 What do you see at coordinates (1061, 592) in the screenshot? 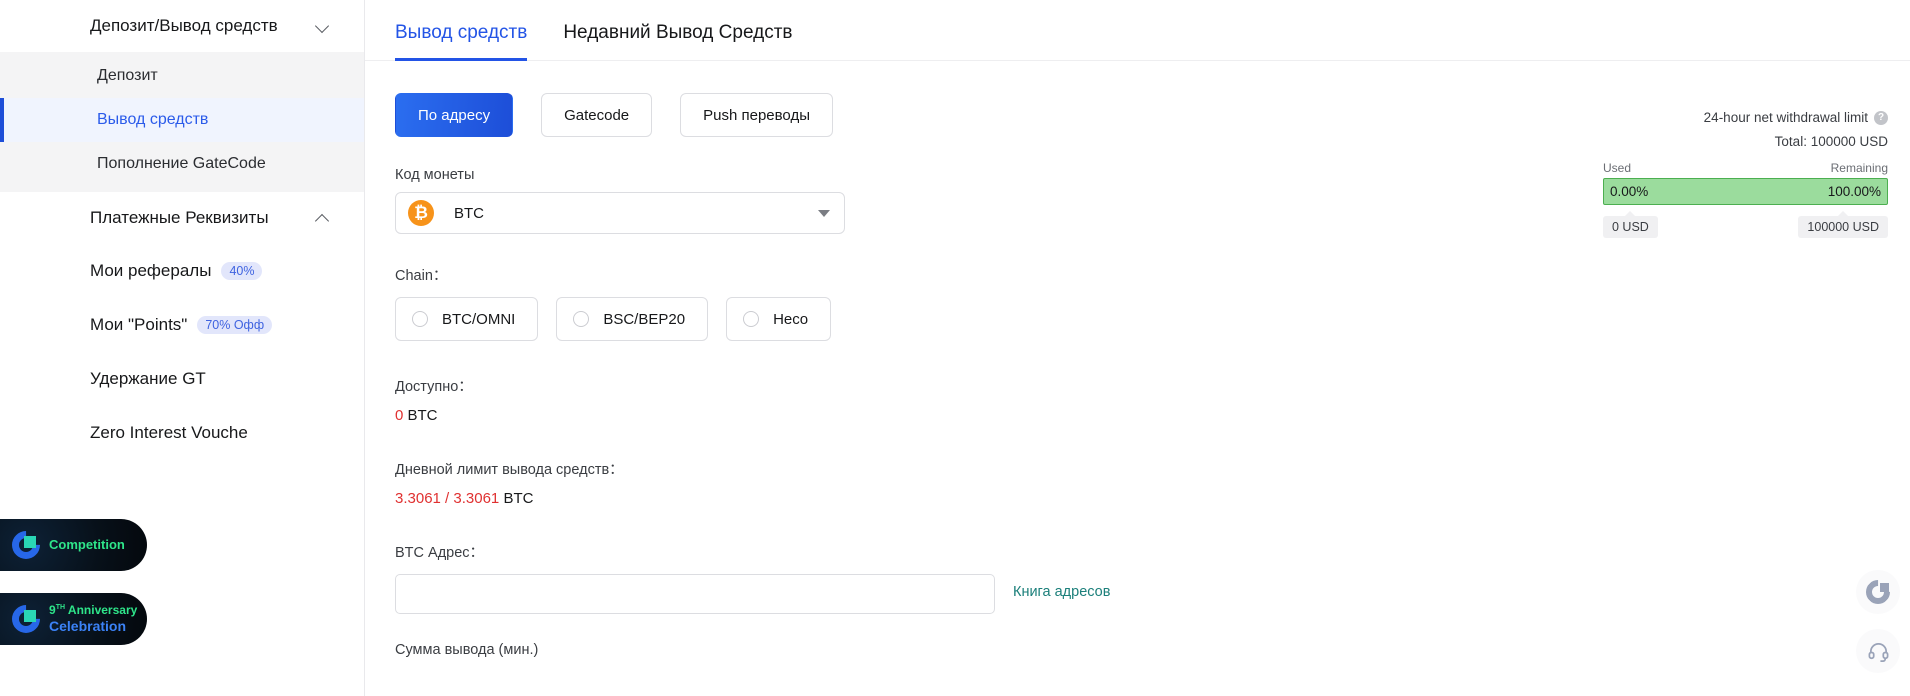
I see `address-book-link: Книга адресов` at bounding box center [1061, 592].